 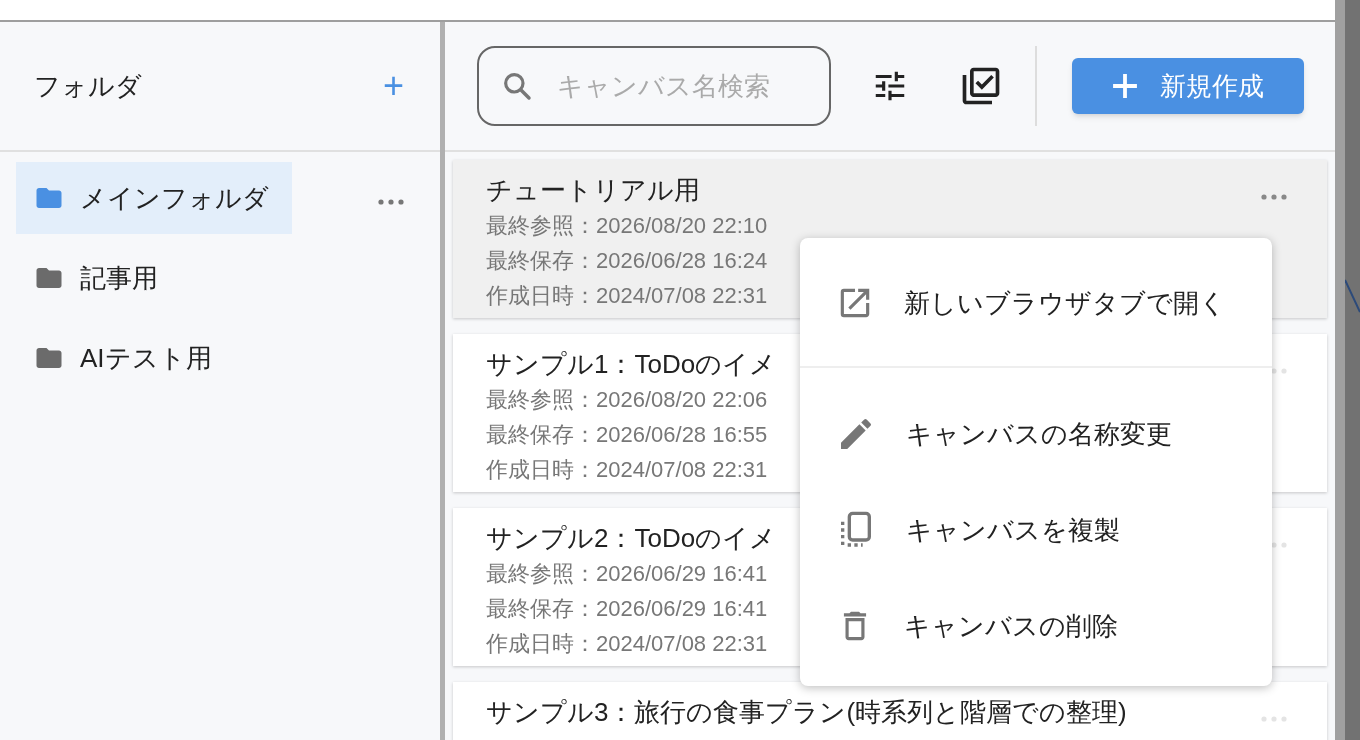 What do you see at coordinates (627, 574) in the screenshot?
I see `canvas-meta: 最終参照：2026/06/29 16:41` at bounding box center [627, 574].